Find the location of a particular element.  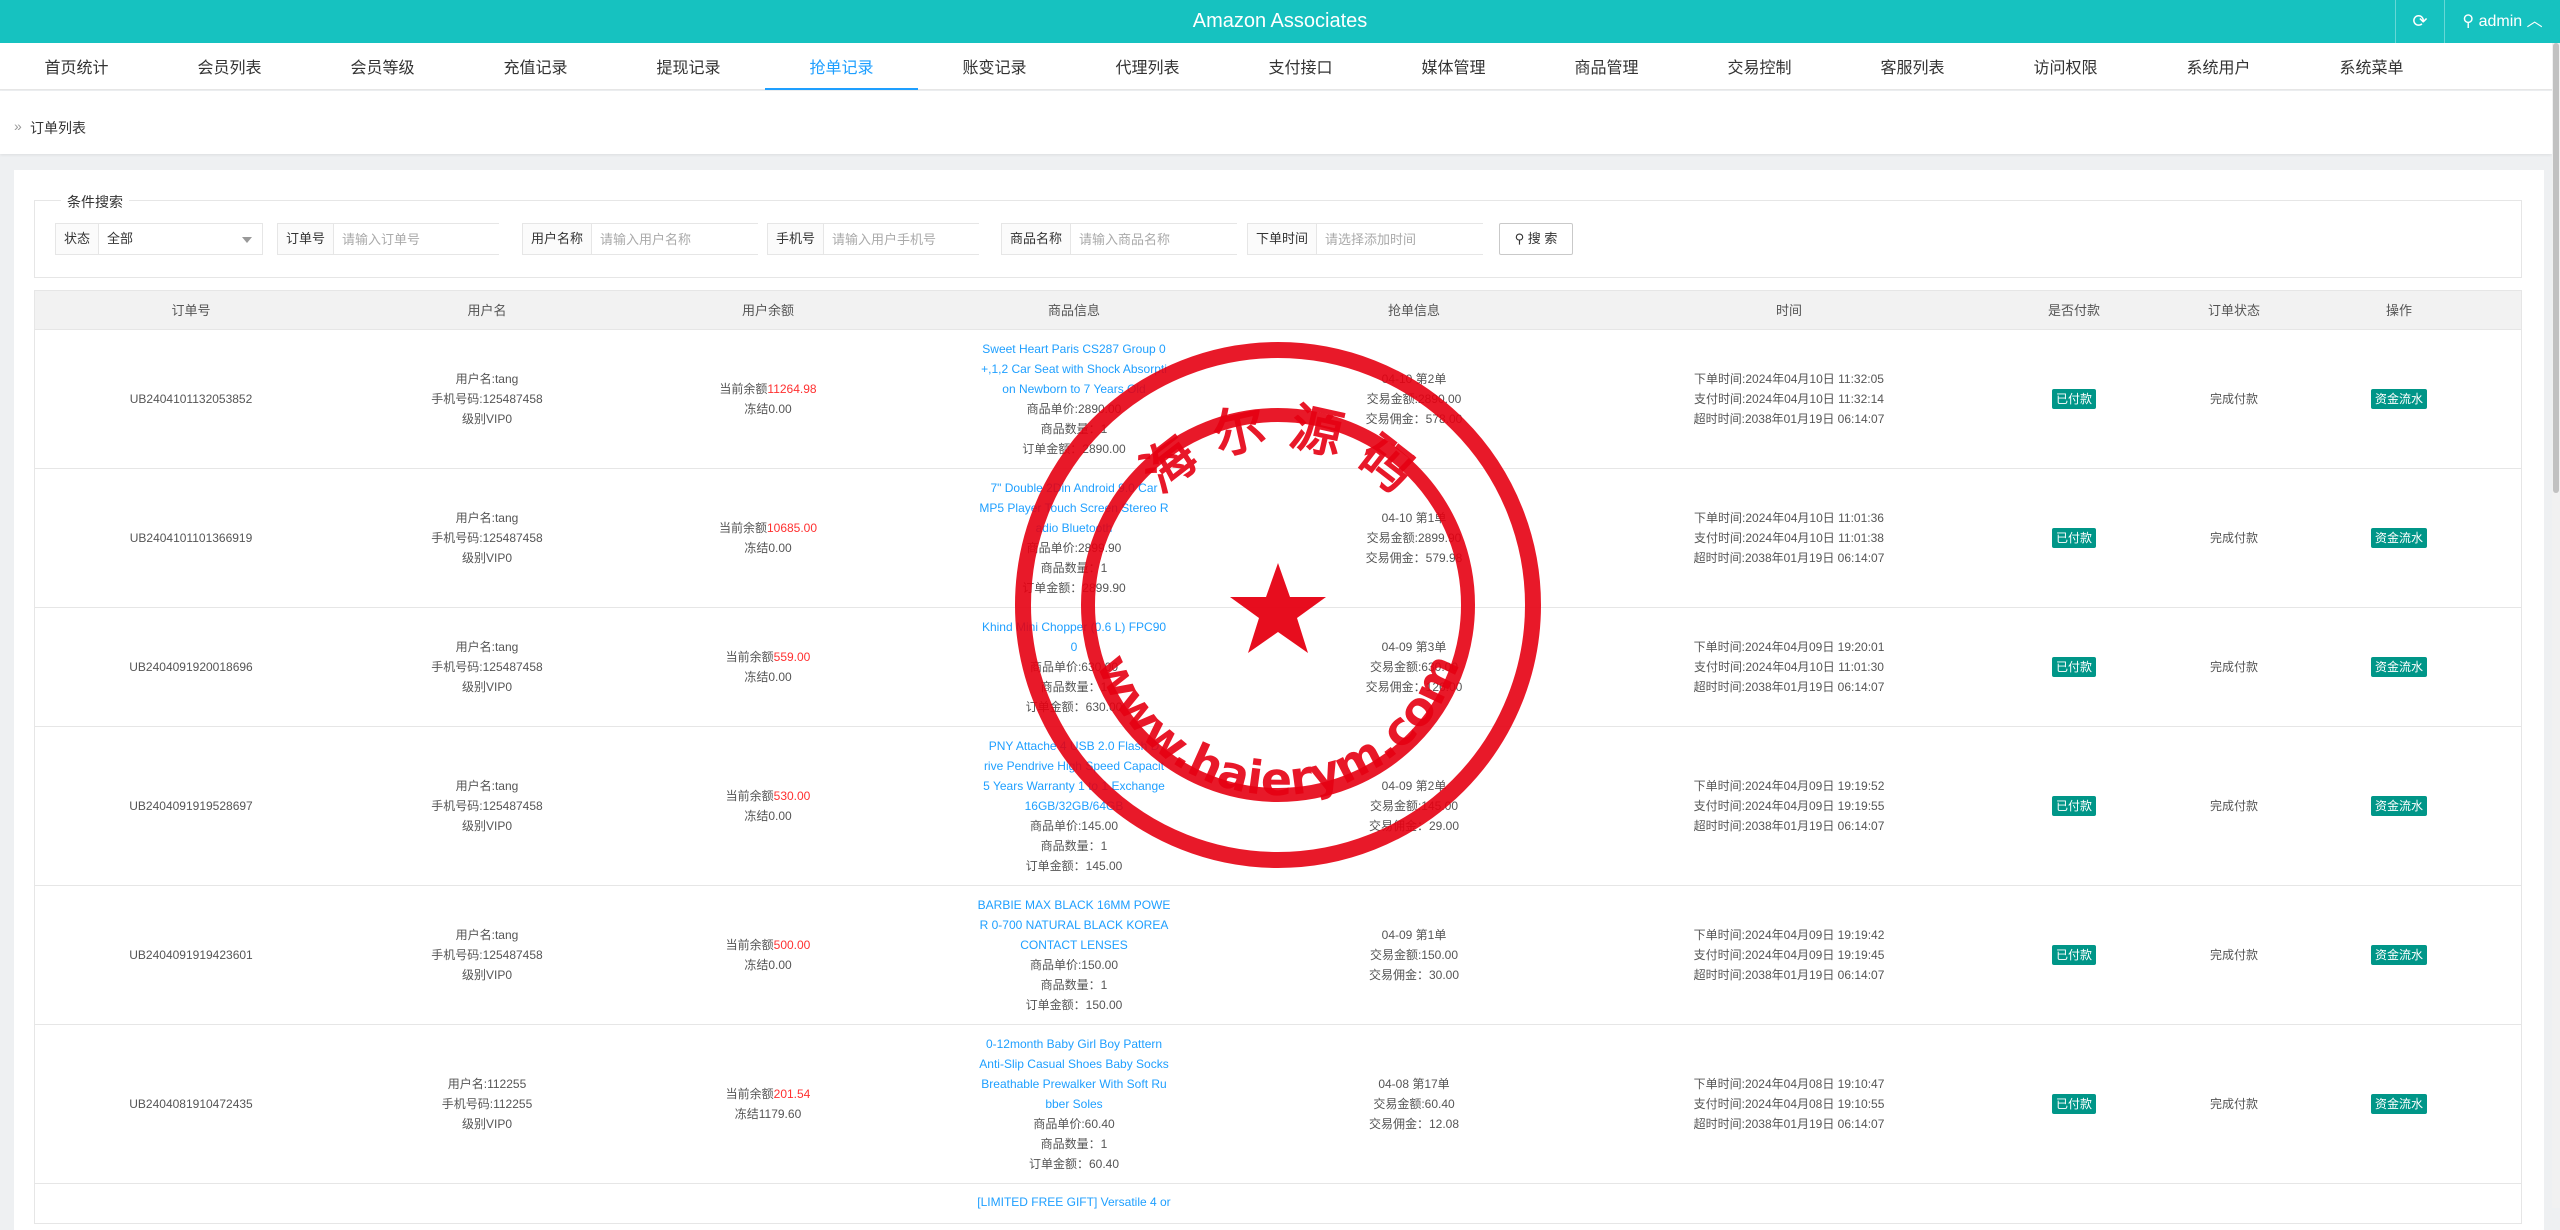

action-cell: 资金流水 is located at coordinates (2399, 1104).